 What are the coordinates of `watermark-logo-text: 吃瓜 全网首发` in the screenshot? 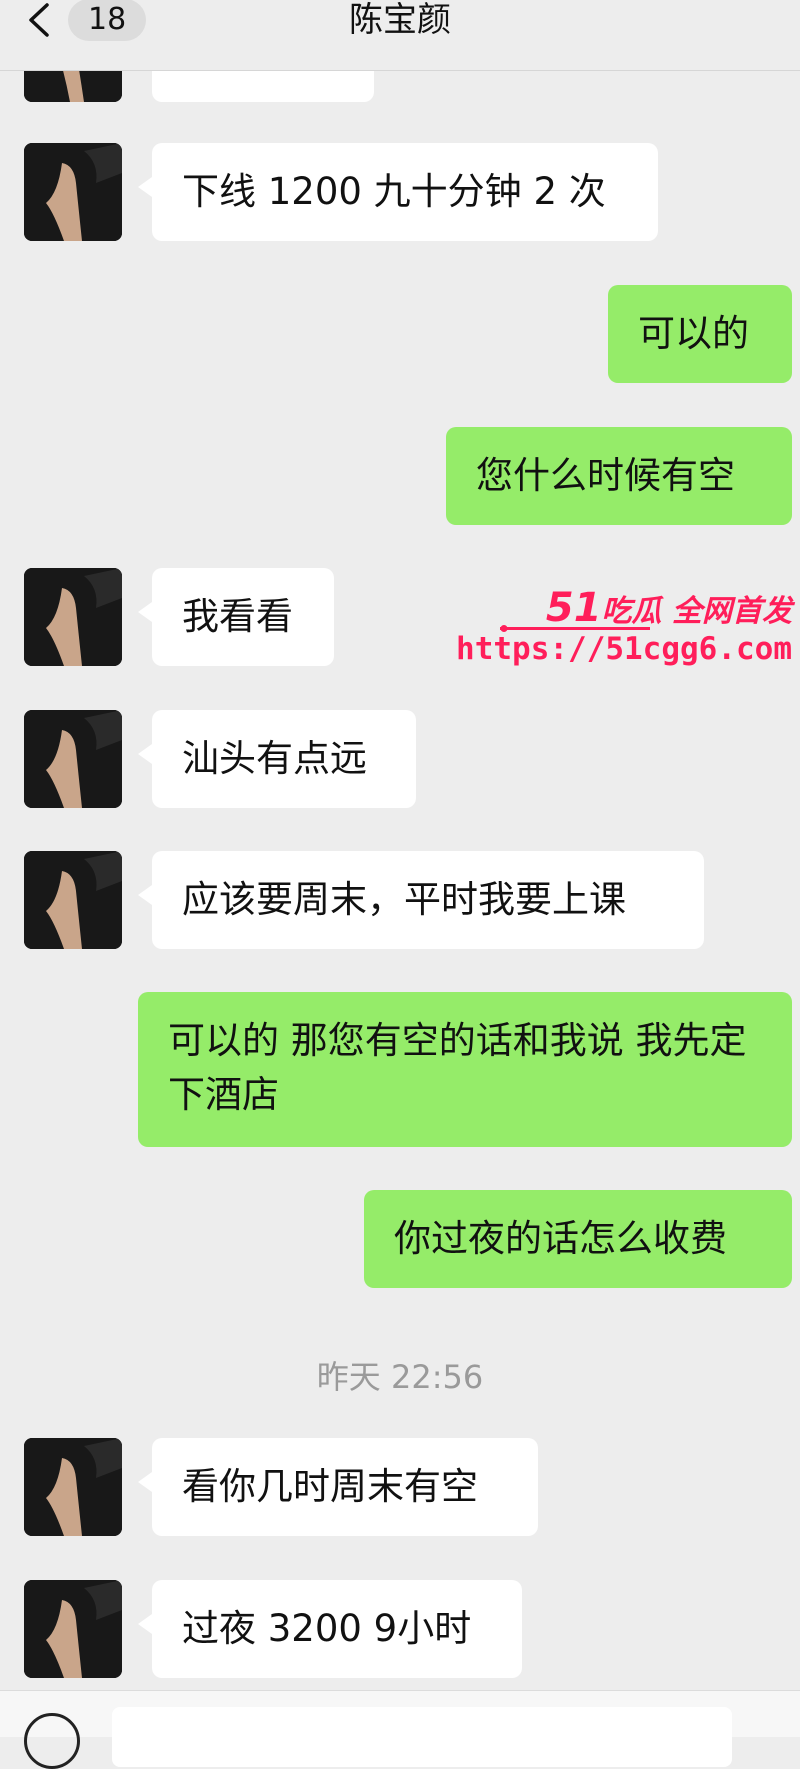 It's located at (696, 611).